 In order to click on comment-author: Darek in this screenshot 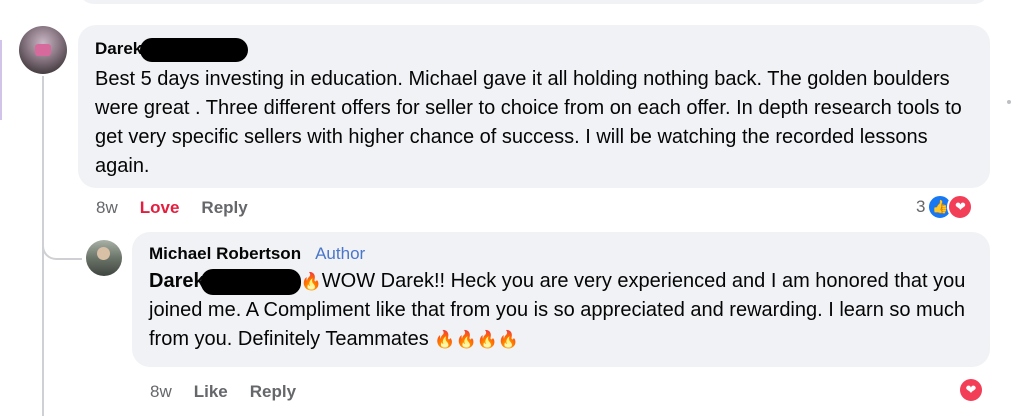, I will do `click(118, 49)`.